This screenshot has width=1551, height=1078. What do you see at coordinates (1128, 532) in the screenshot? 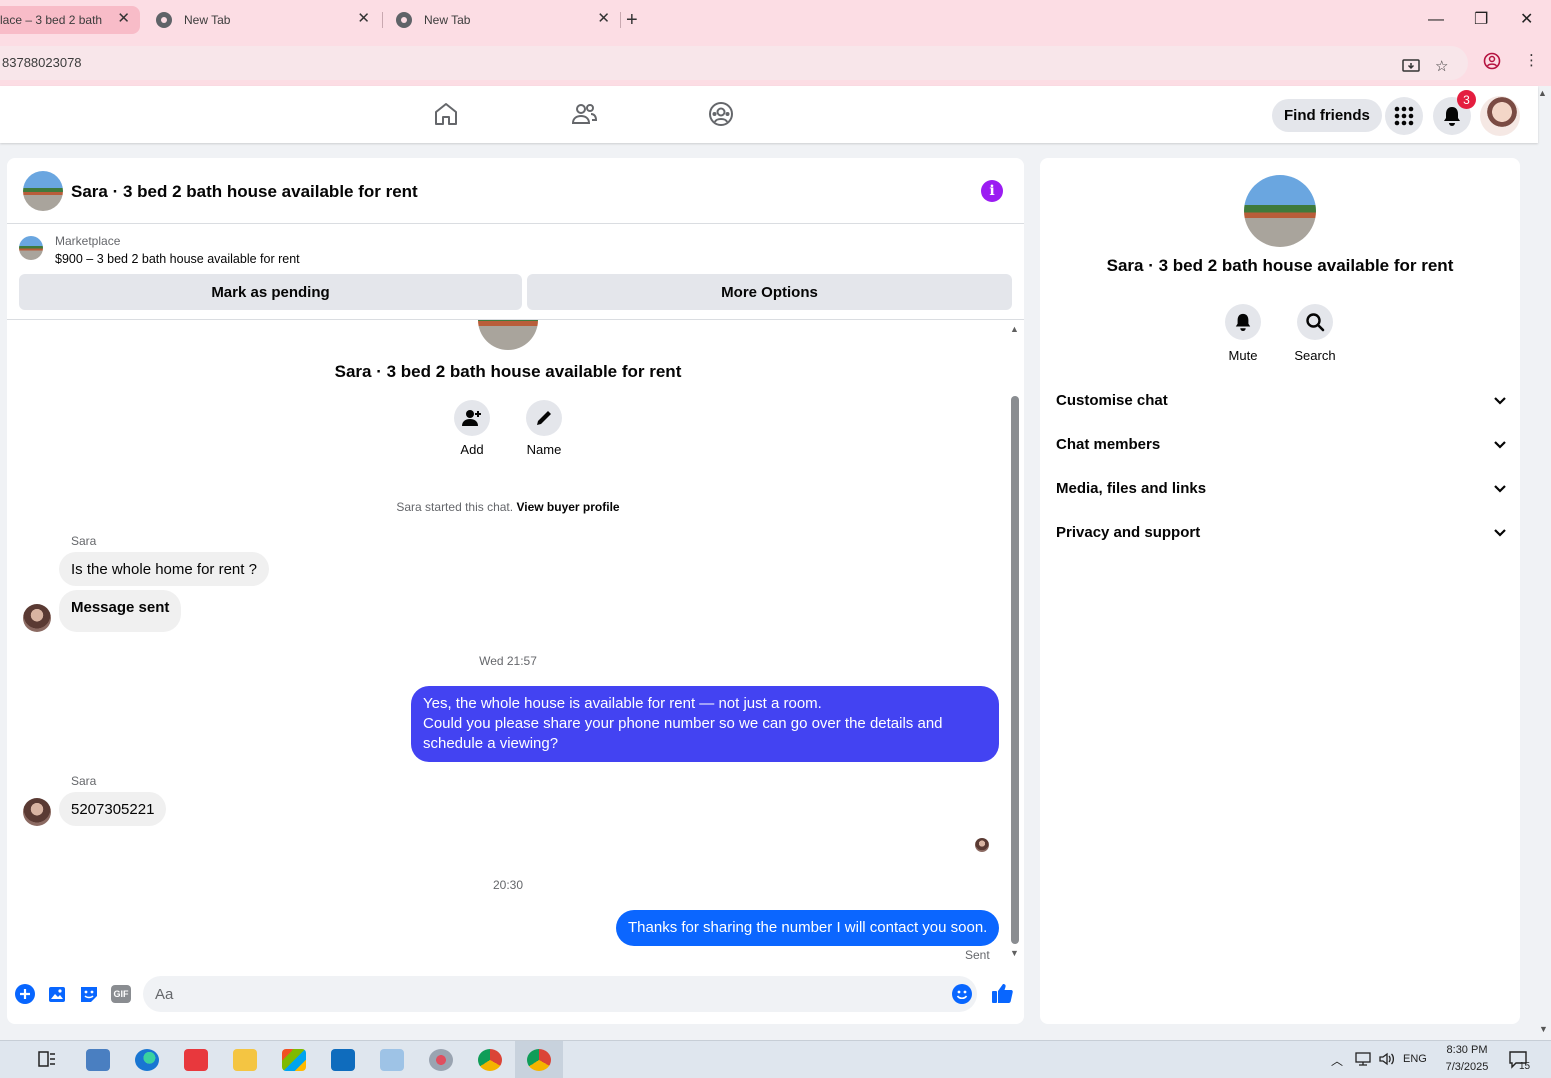
I see `section-label: Privacy and support` at bounding box center [1128, 532].